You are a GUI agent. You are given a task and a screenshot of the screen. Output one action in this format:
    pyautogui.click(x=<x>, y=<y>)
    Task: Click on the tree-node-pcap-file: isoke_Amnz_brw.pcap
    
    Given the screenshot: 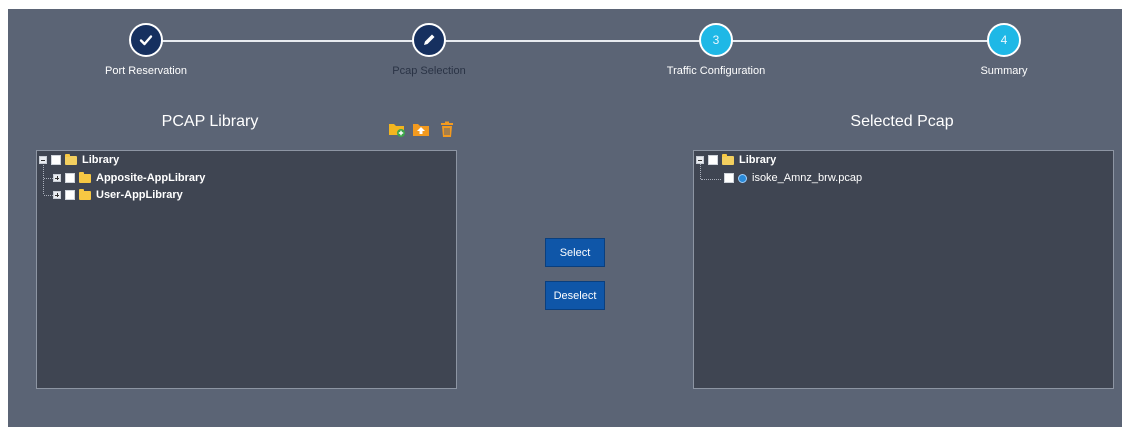 What is the action you would take?
    pyautogui.click(x=793, y=178)
    